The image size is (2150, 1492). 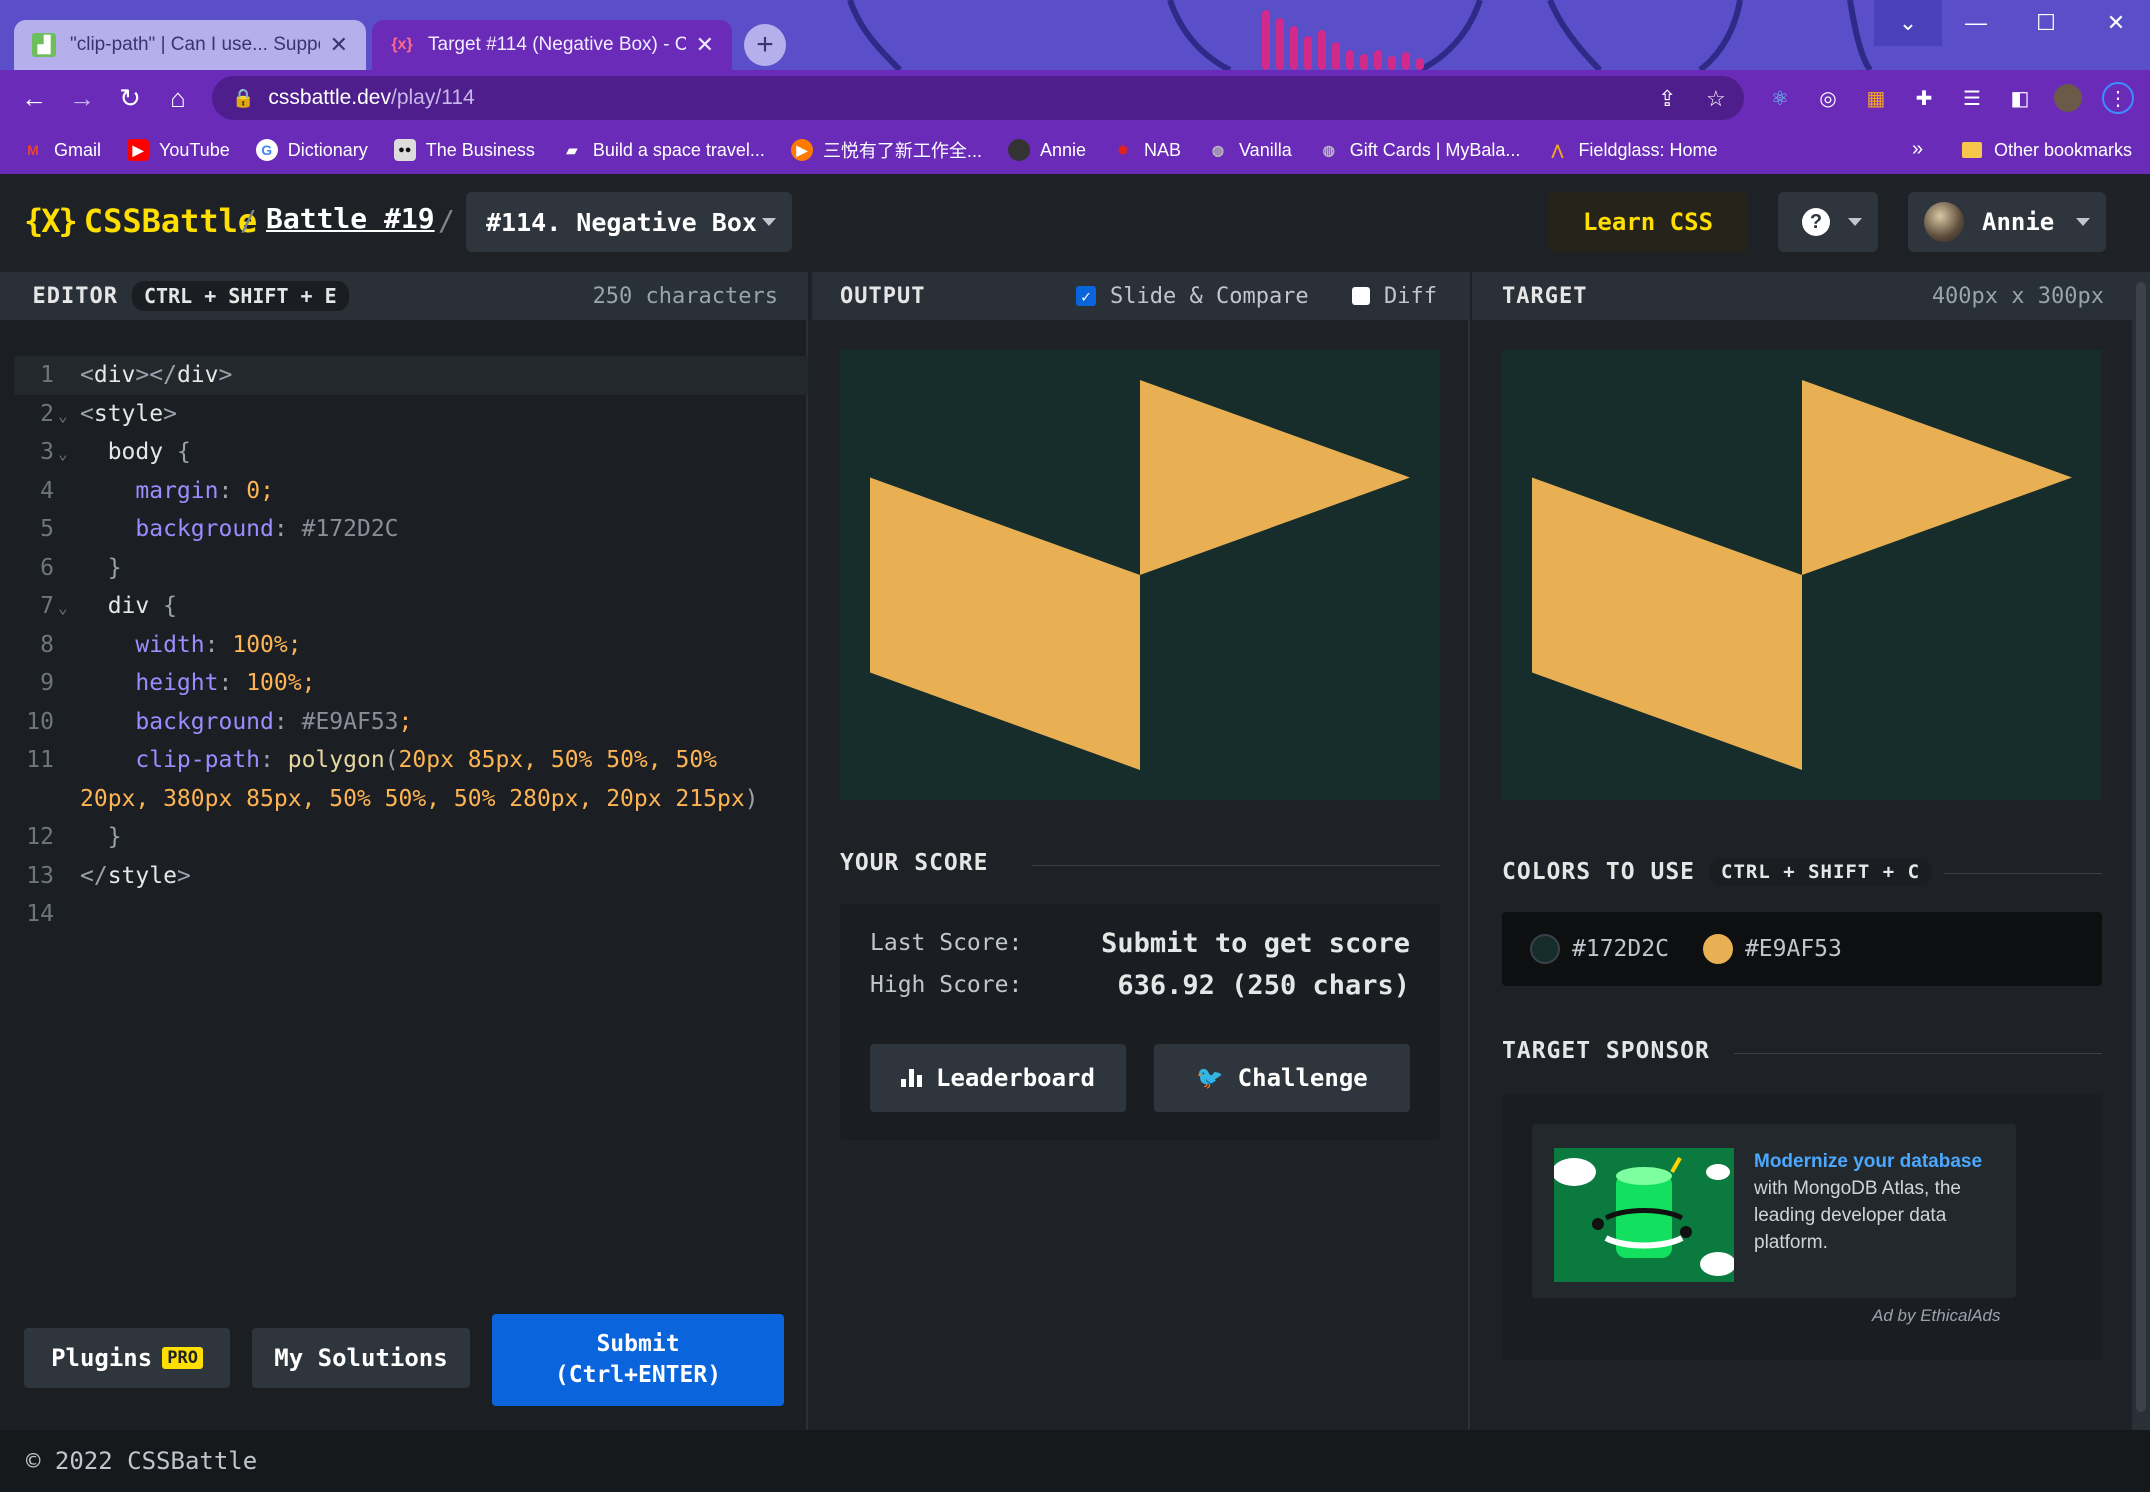 I want to click on checkbox-checked-icon: ✓, so click(x=1086, y=296).